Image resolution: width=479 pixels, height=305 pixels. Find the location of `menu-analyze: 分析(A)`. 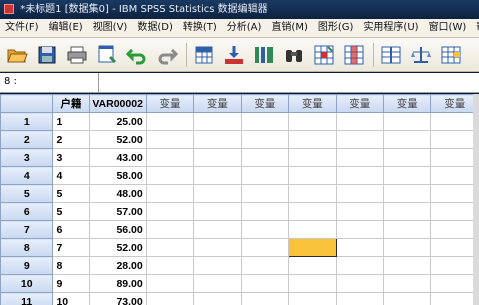

menu-analyze: 分析(A) is located at coordinates (244, 28).